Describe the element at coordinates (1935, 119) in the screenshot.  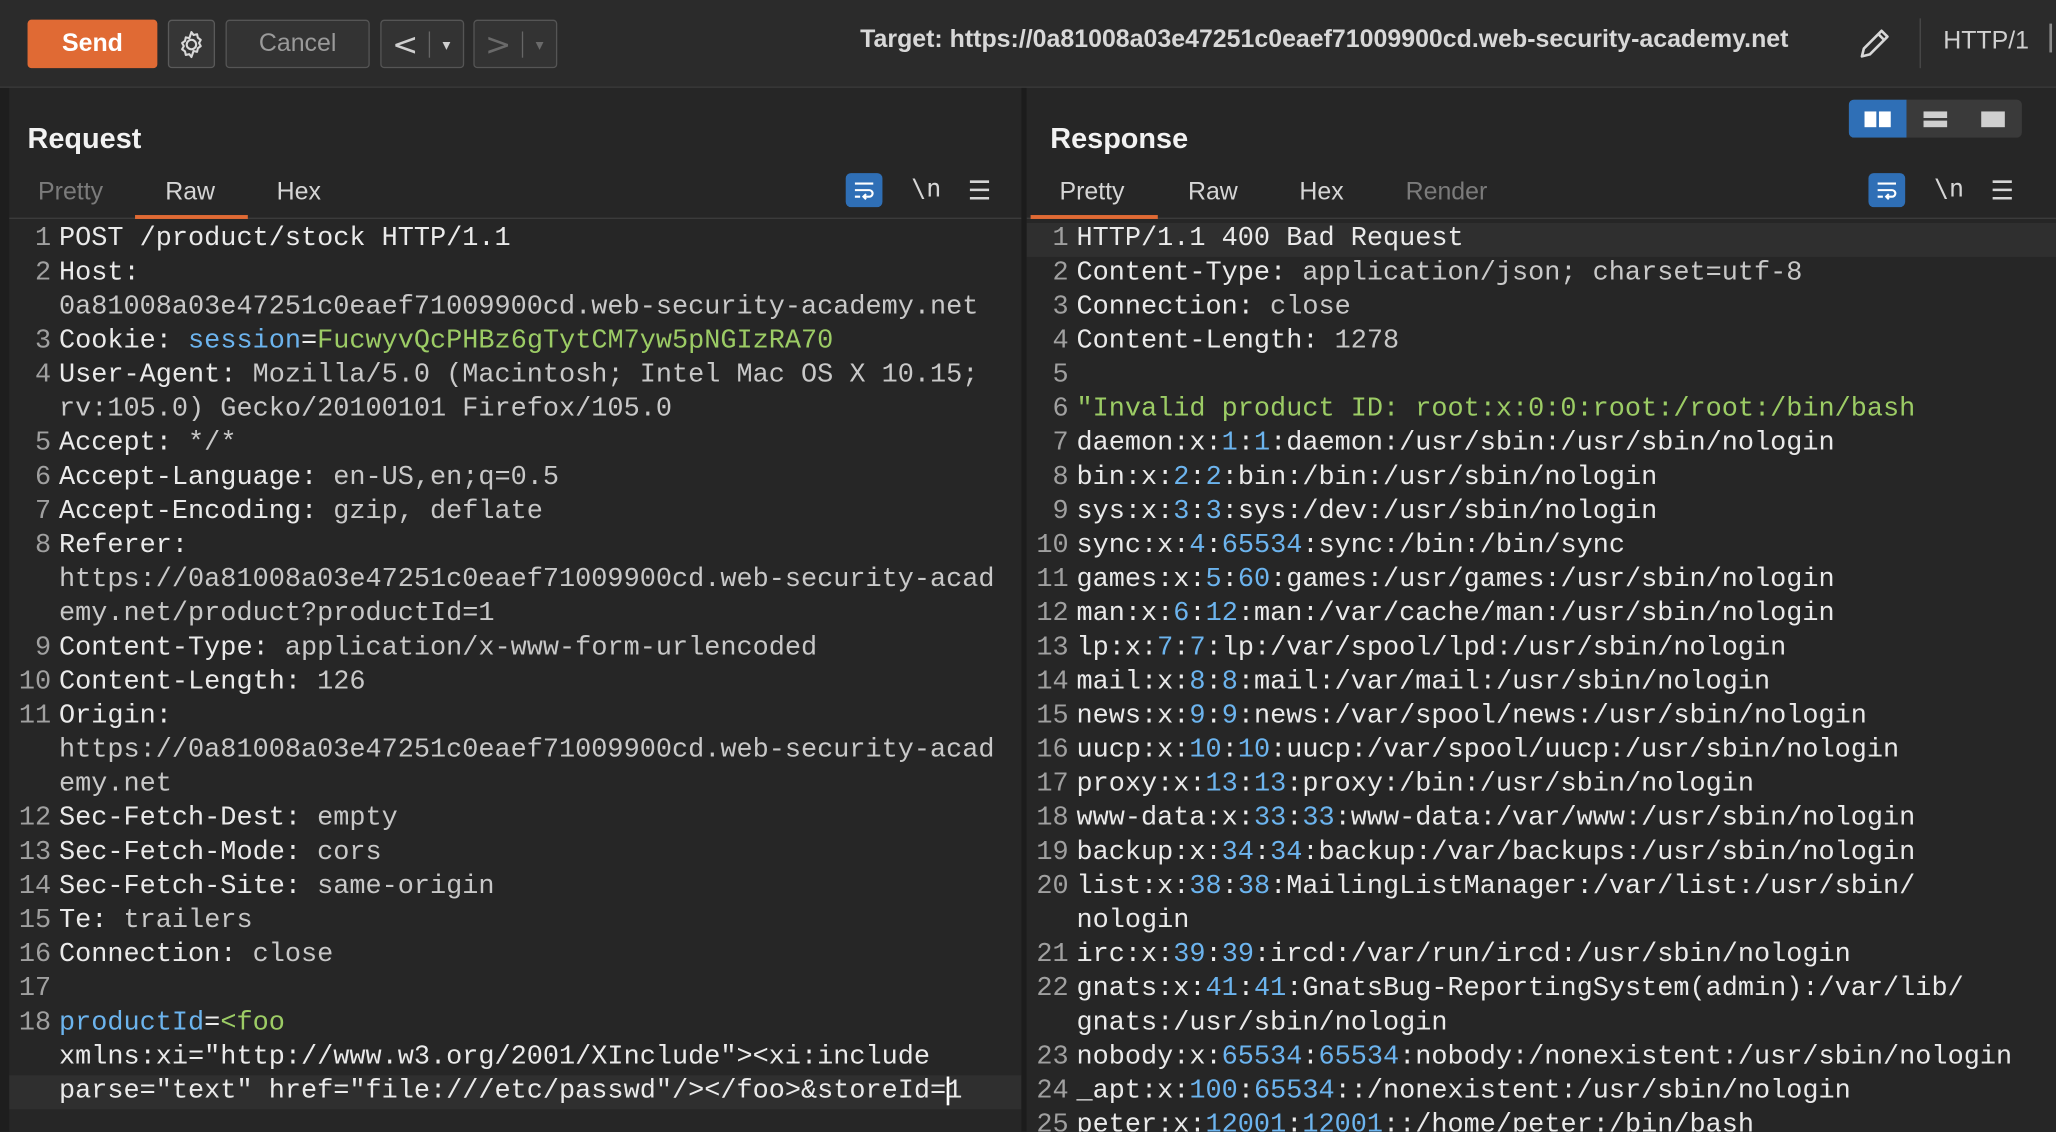
I see `layout-stacked-button` at that location.